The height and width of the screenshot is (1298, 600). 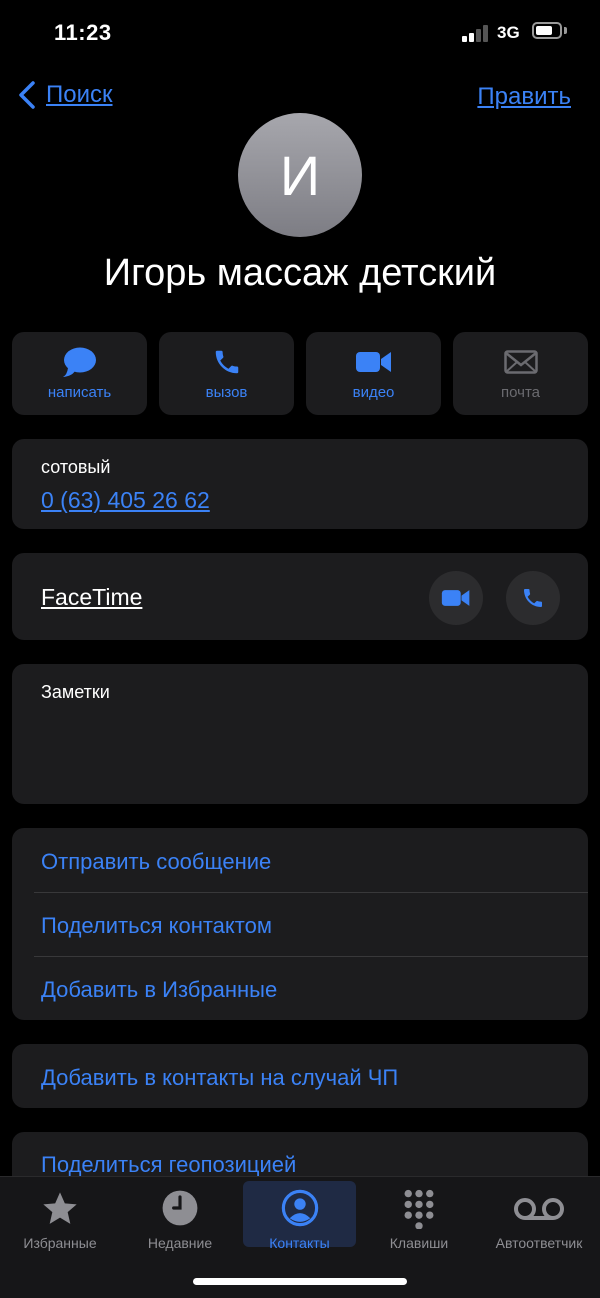 What do you see at coordinates (300, 484) in the screenshot?
I see `phone-card: сотовый 0 (63) 405 26 62` at bounding box center [300, 484].